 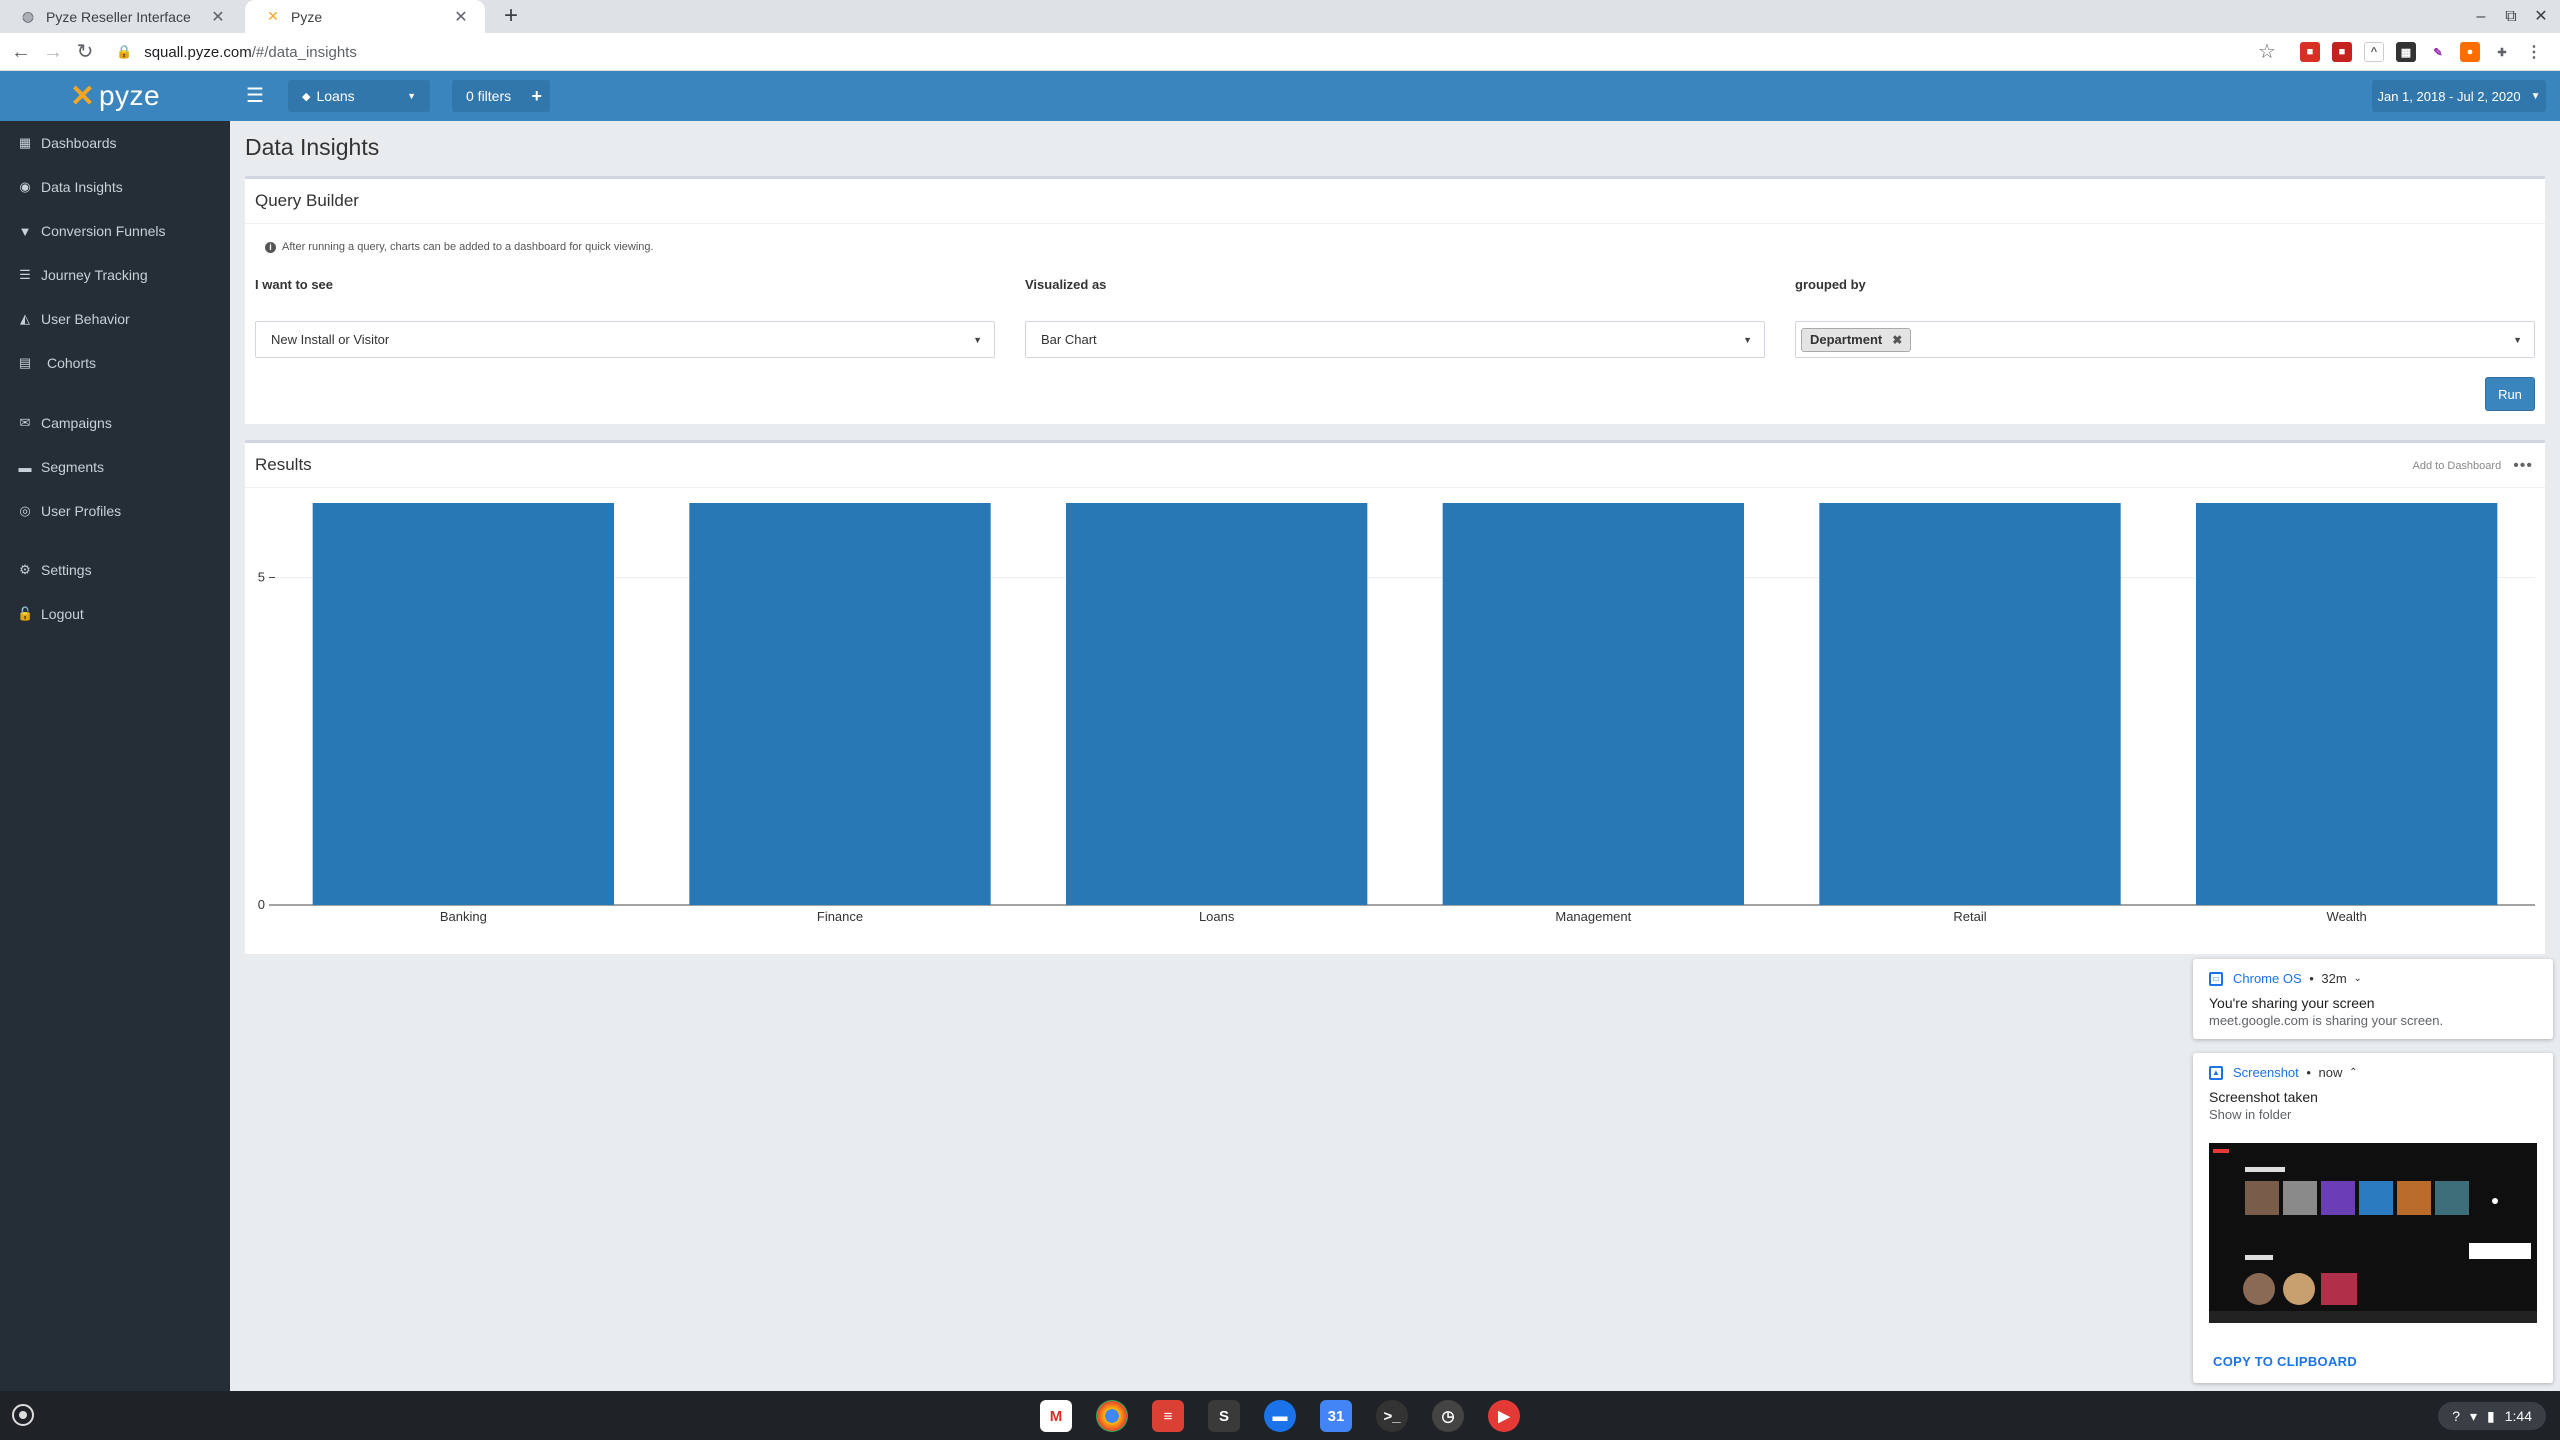 What do you see at coordinates (115, 231) in the screenshot?
I see `sidebar-item-conversion-funnels: ▼ Conversion Funnels` at bounding box center [115, 231].